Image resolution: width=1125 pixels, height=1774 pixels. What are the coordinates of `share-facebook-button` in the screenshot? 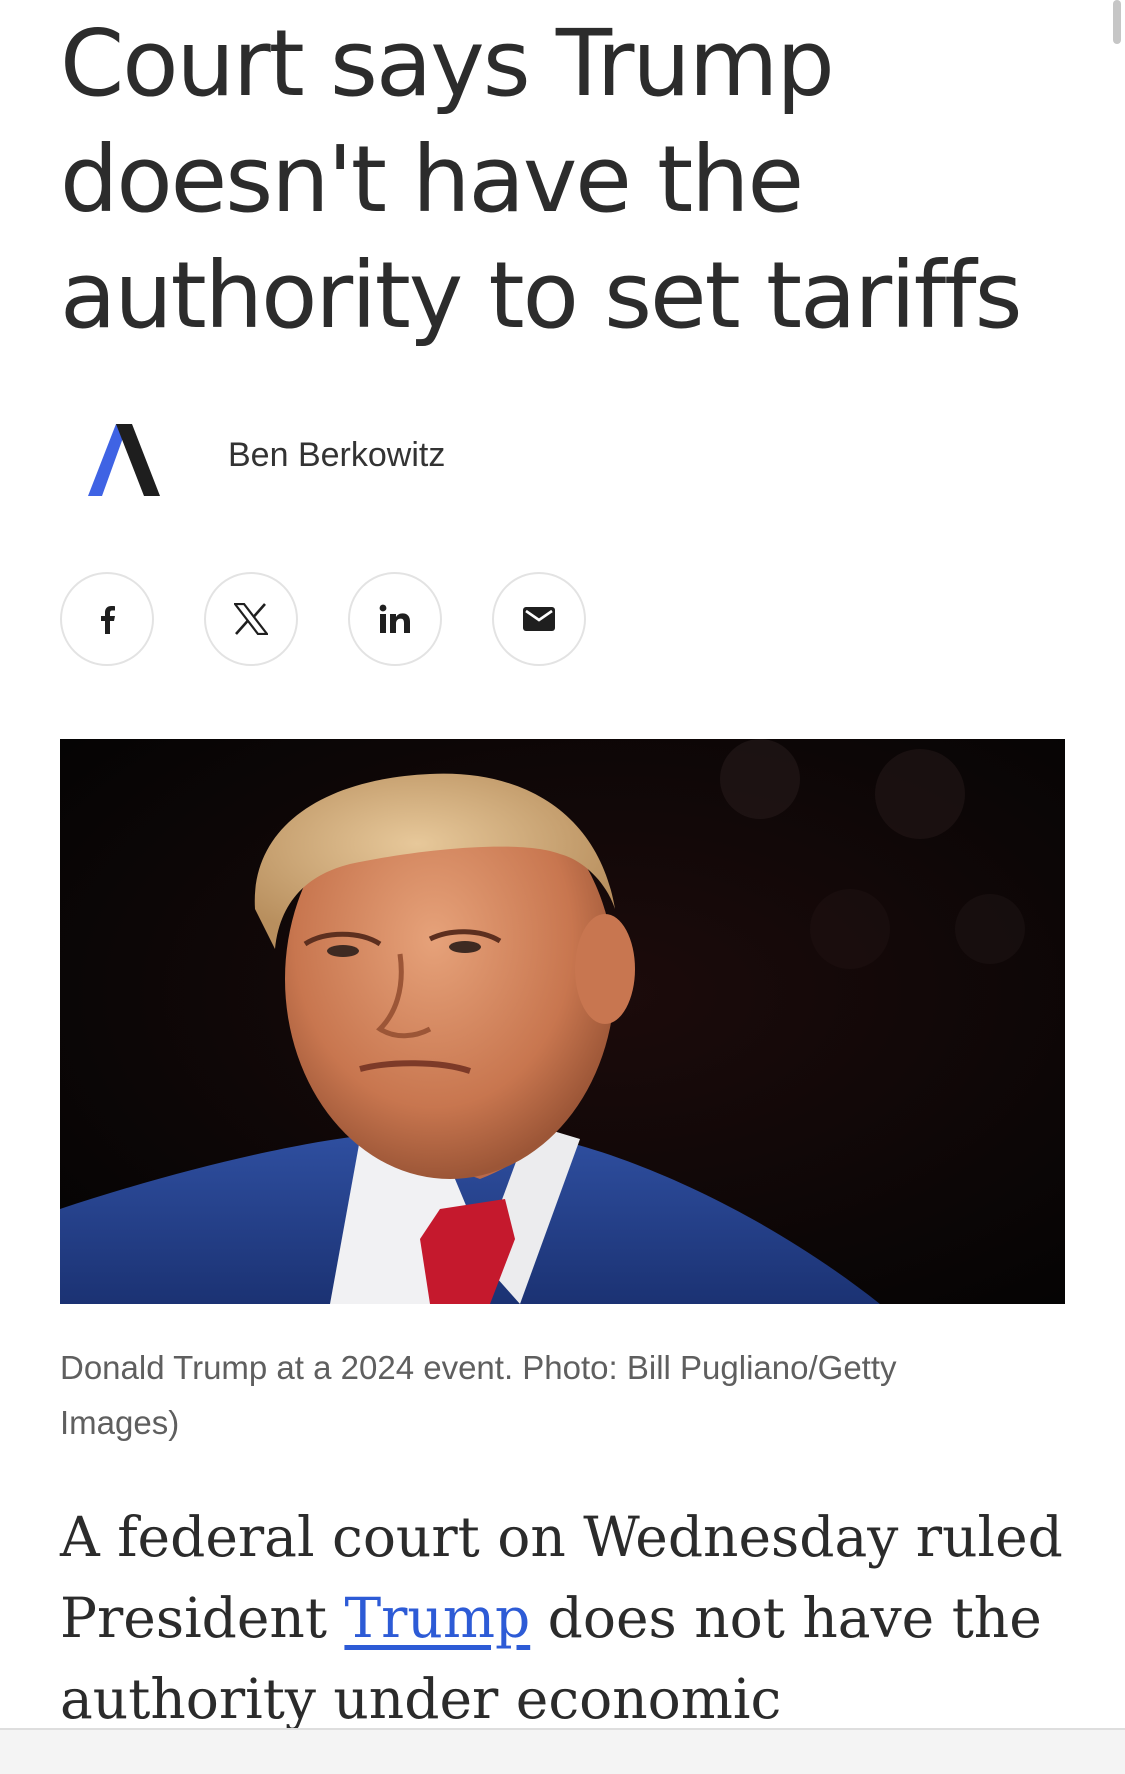 It's located at (107, 619).